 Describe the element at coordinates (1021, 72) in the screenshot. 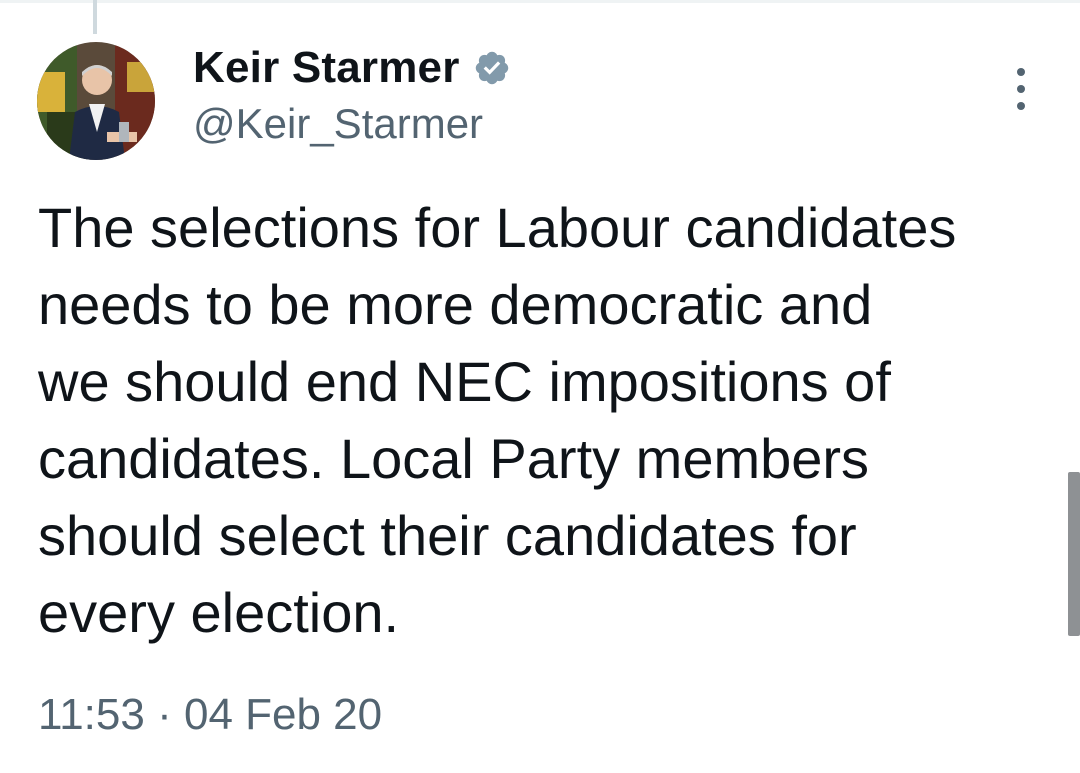

I see `more-vertical-icon` at that location.